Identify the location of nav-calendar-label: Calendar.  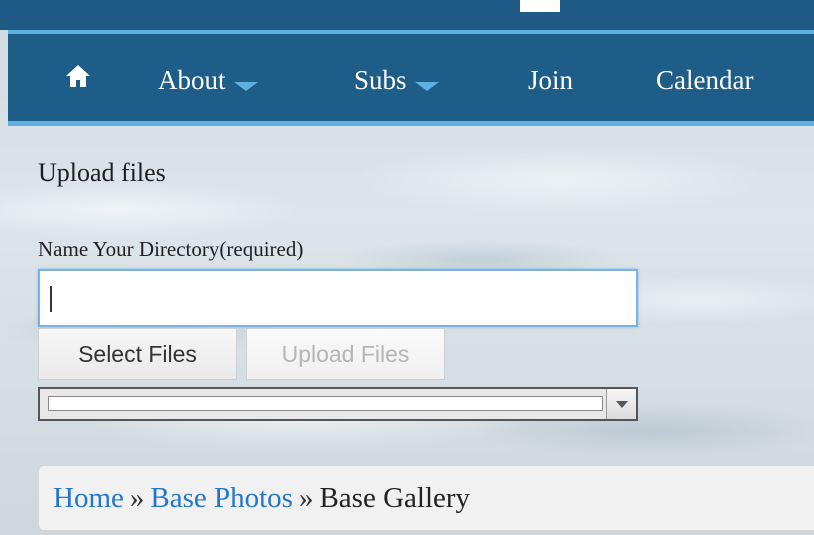
(705, 80).